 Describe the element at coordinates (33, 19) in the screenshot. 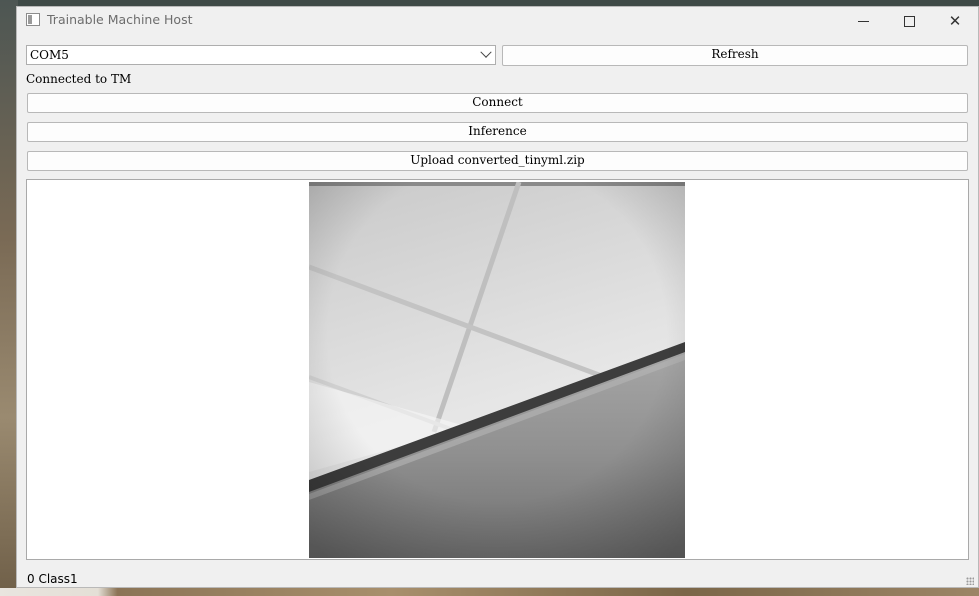

I see `app-window-icon` at that location.